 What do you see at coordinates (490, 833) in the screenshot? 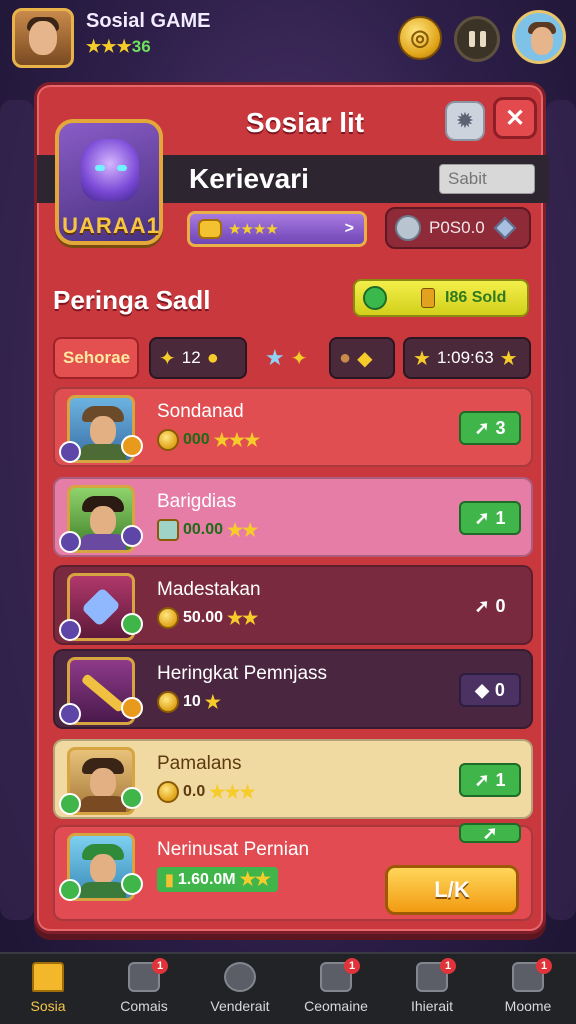
I see `score-badge: ➚` at bounding box center [490, 833].